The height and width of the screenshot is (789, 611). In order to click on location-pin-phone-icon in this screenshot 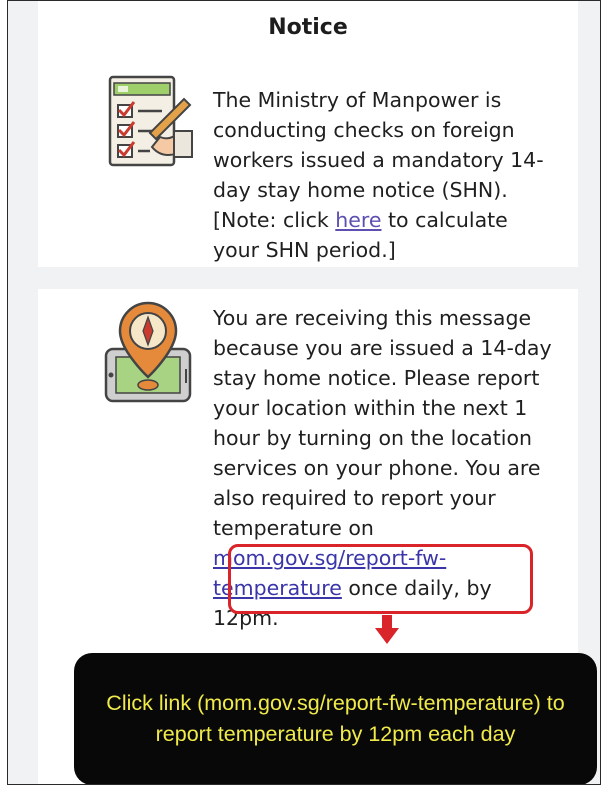, I will do `click(150, 358)`.